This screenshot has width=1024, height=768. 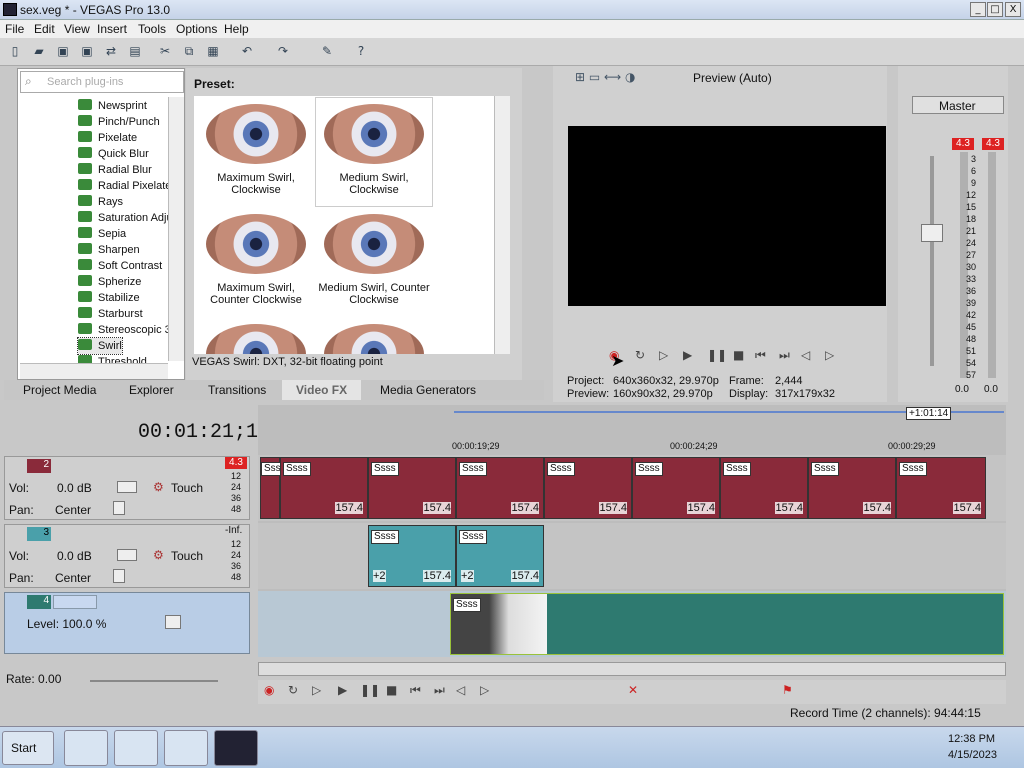 What do you see at coordinates (632, 669) in the screenshot?
I see `timeline-hscrollbar` at bounding box center [632, 669].